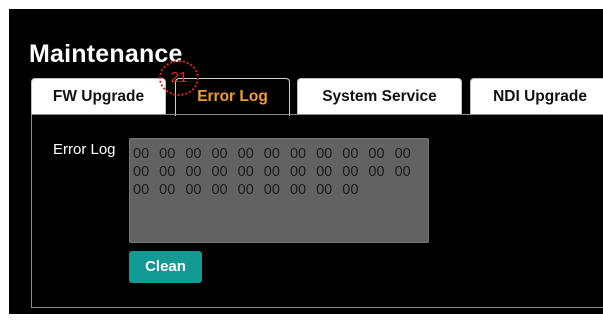 Image resolution: width=603 pixels, height=323 pixels. Describe the element at coordinates (379, 96) in the screenshot. I see `tab-system-service: System Service` at that location.